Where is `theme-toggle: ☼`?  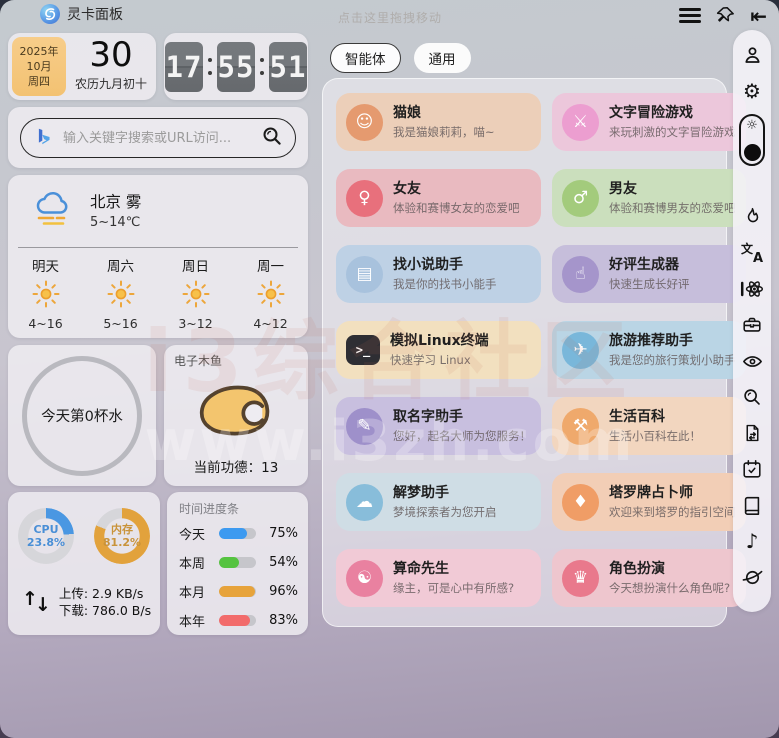
theme-toggle: ☼ is located at coordinates (752, 140).